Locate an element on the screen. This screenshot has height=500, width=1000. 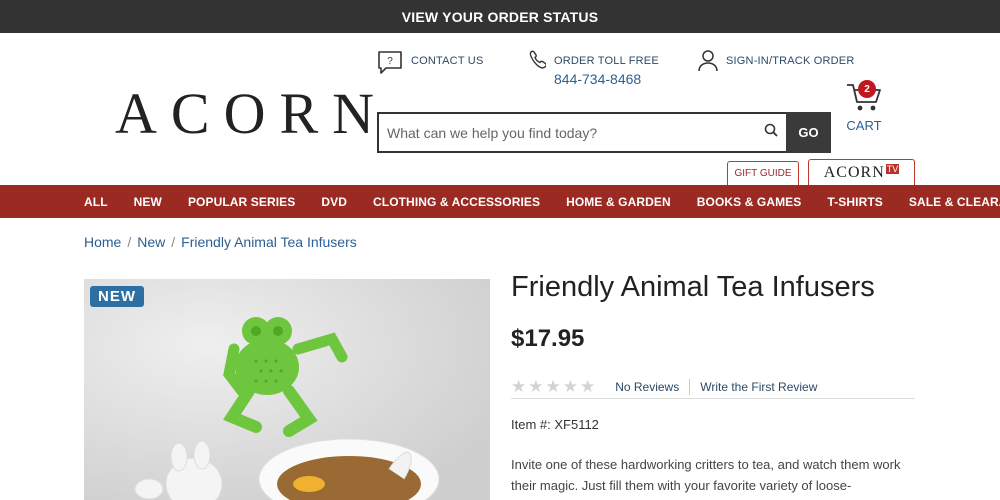
order-status-banner: VIEW YOUR ORDER STATUS is located at coordinates (500, 16).